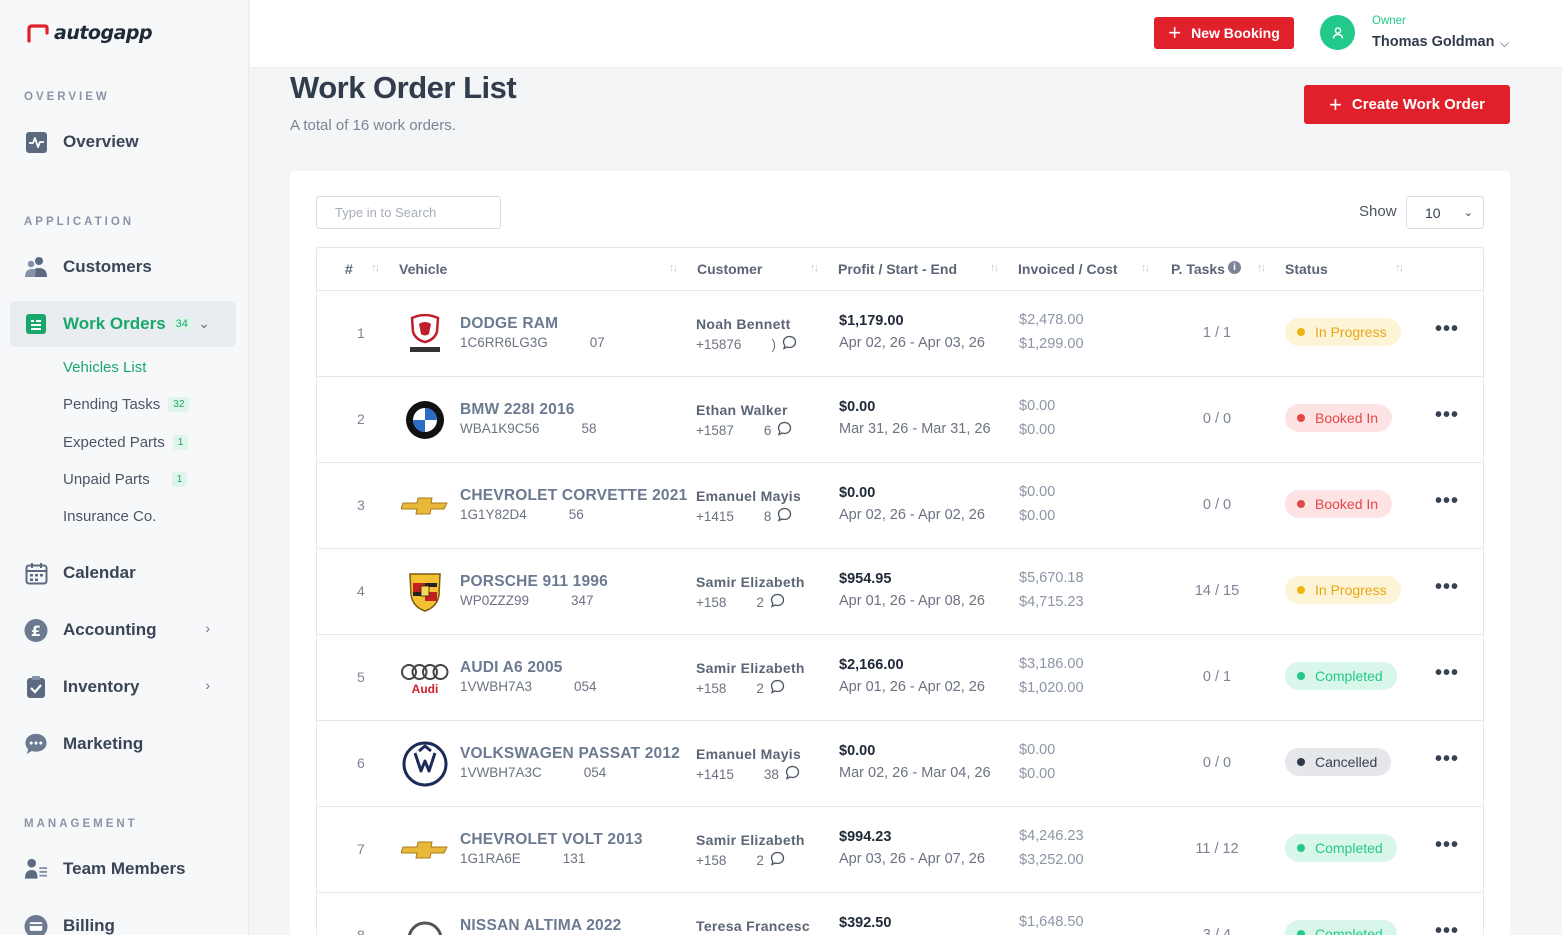 This screenshot has height=935, width=1562. I want to click on tasks-progress: 14 / 15, so click(1217, 591).